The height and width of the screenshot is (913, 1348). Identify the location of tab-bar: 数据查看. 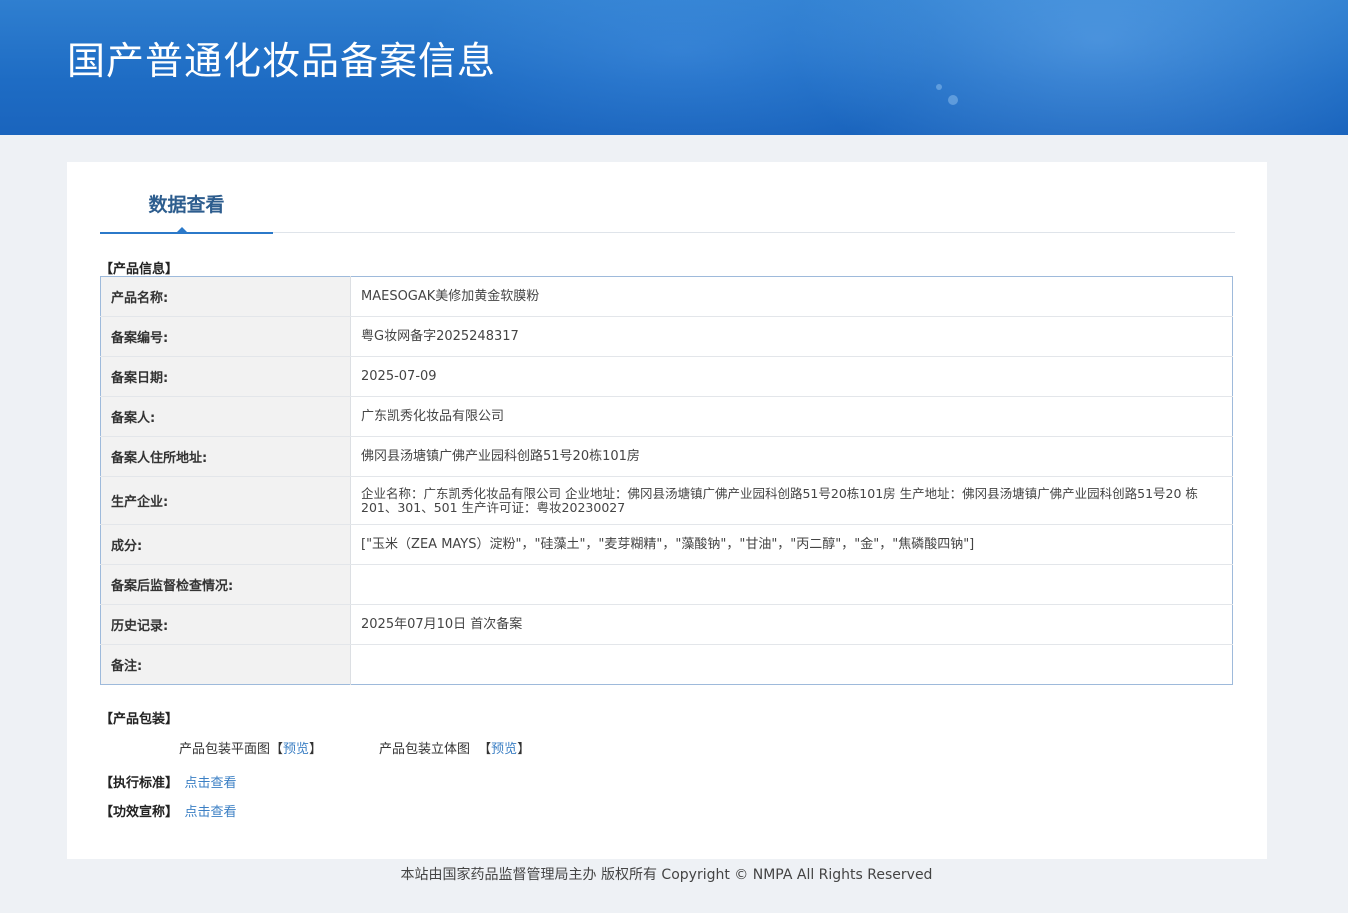
(667, 198).